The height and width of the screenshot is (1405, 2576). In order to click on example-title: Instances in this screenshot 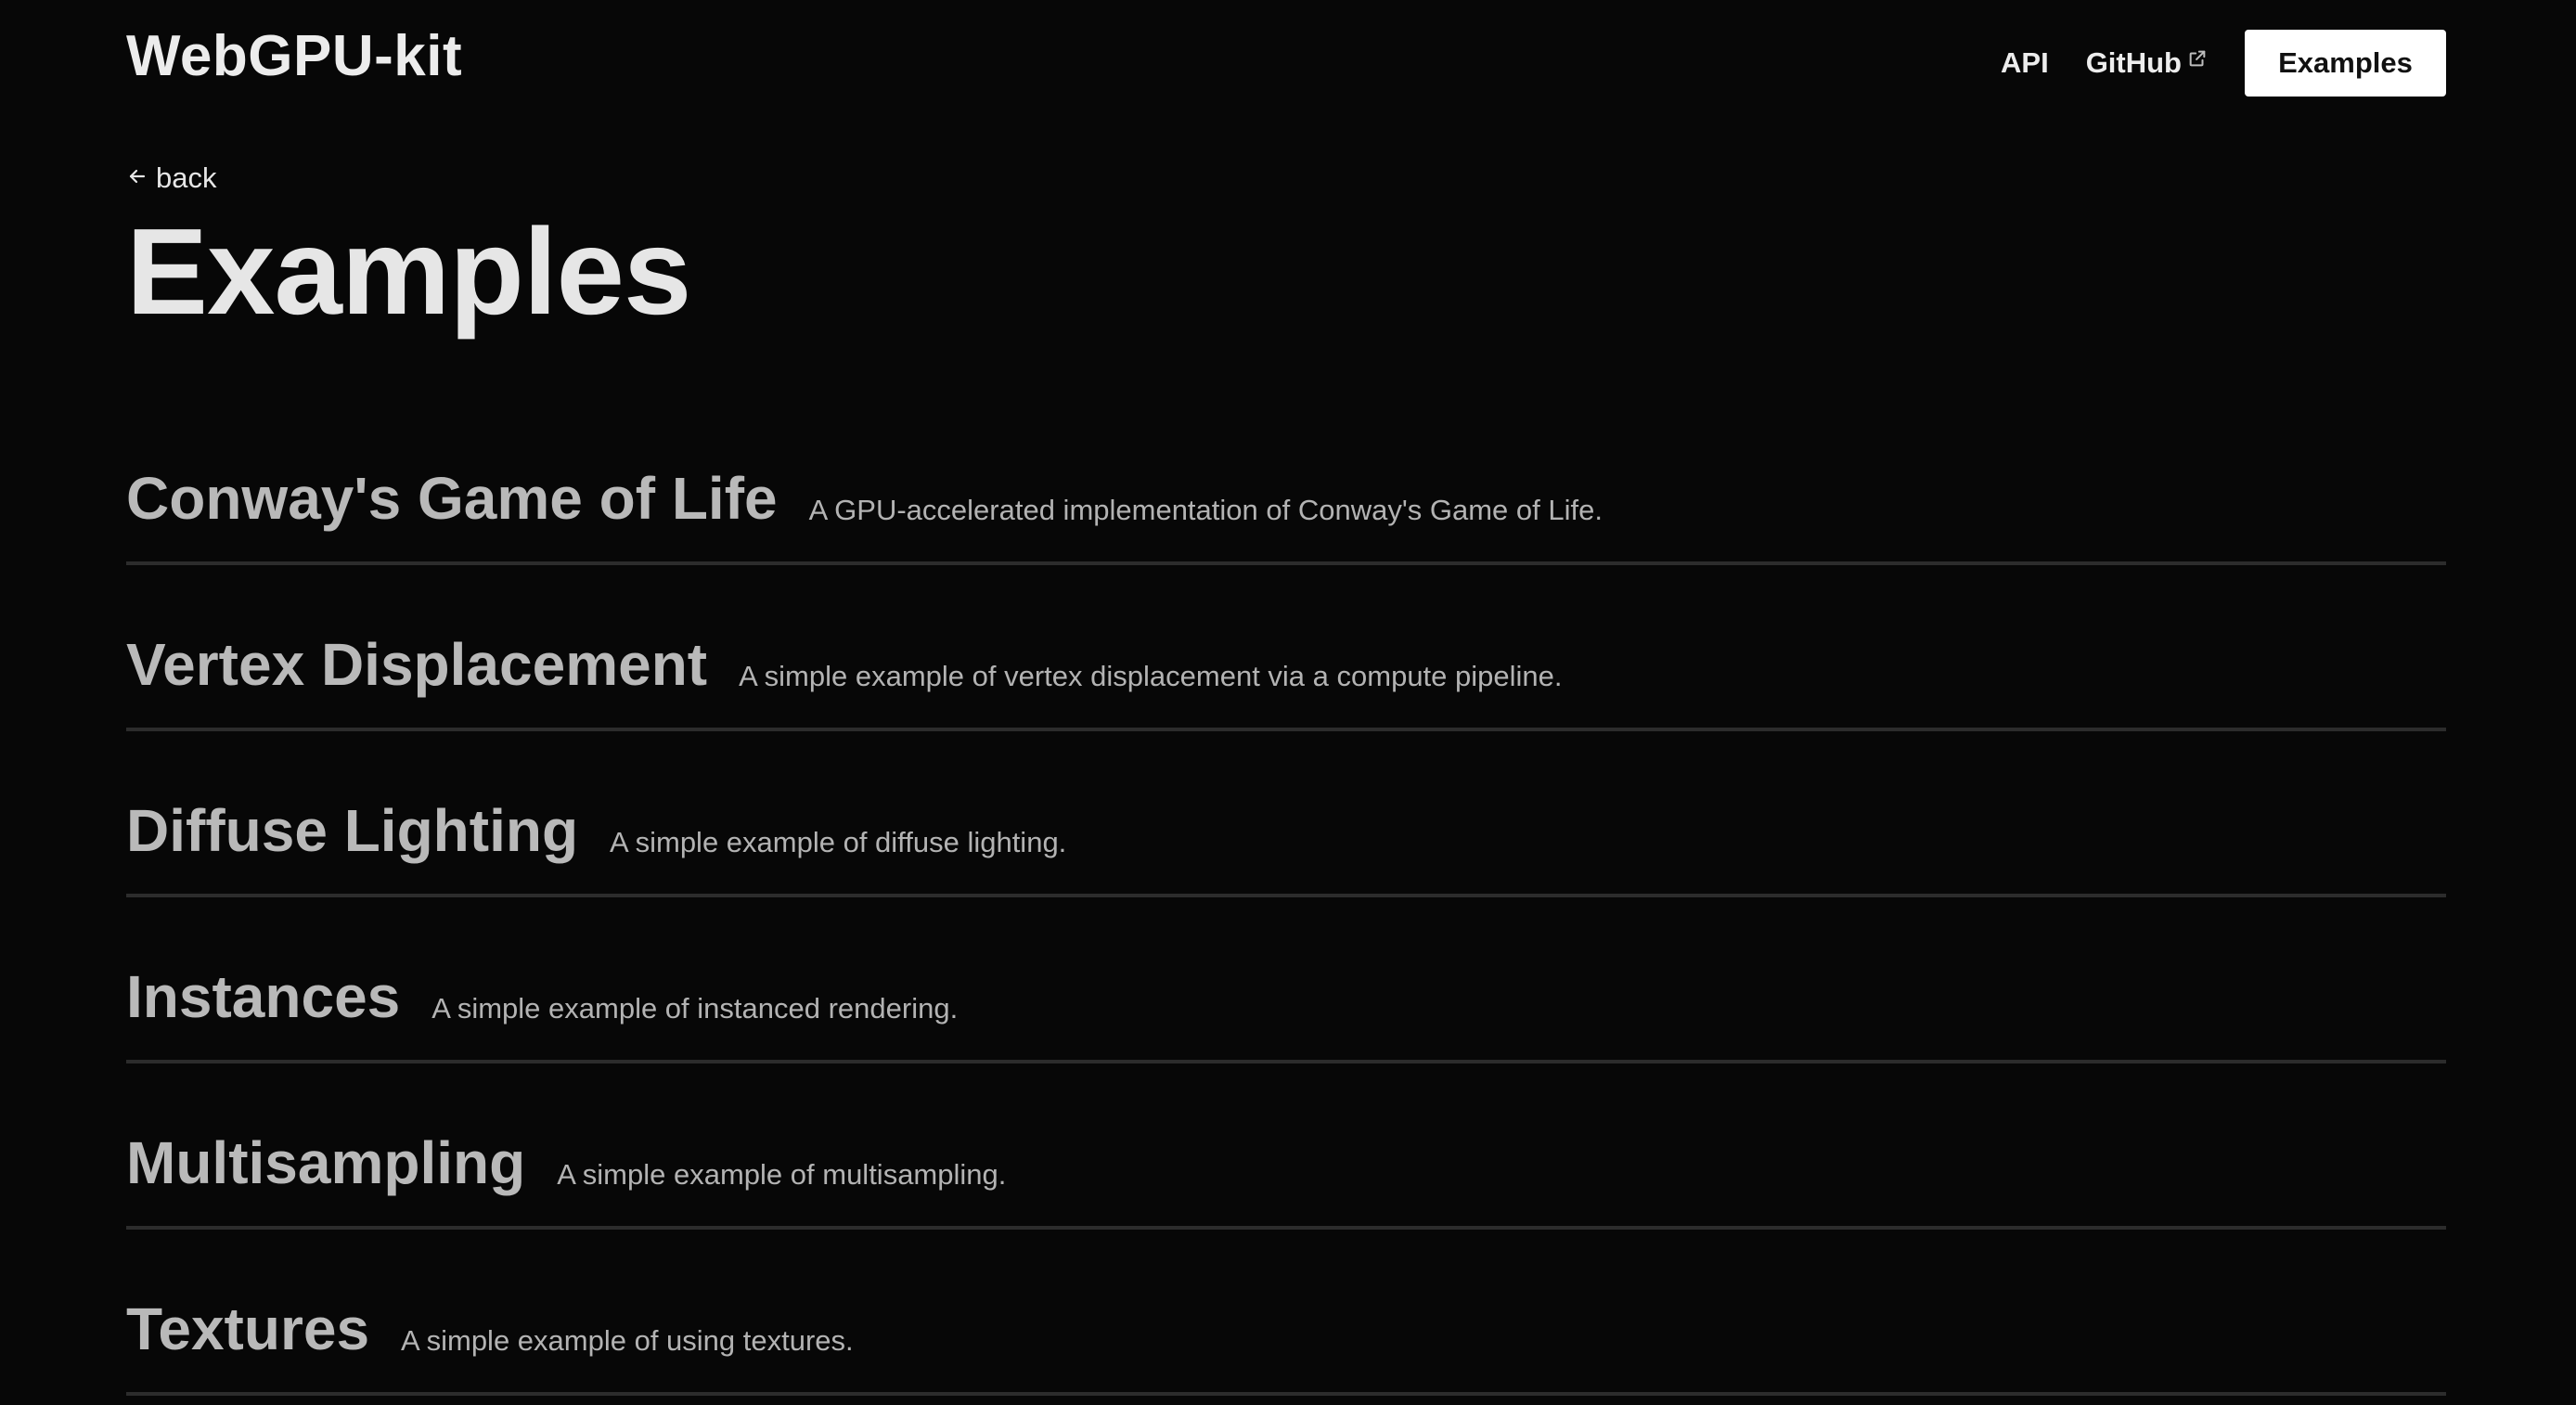, I will do `click(264, 996)`.